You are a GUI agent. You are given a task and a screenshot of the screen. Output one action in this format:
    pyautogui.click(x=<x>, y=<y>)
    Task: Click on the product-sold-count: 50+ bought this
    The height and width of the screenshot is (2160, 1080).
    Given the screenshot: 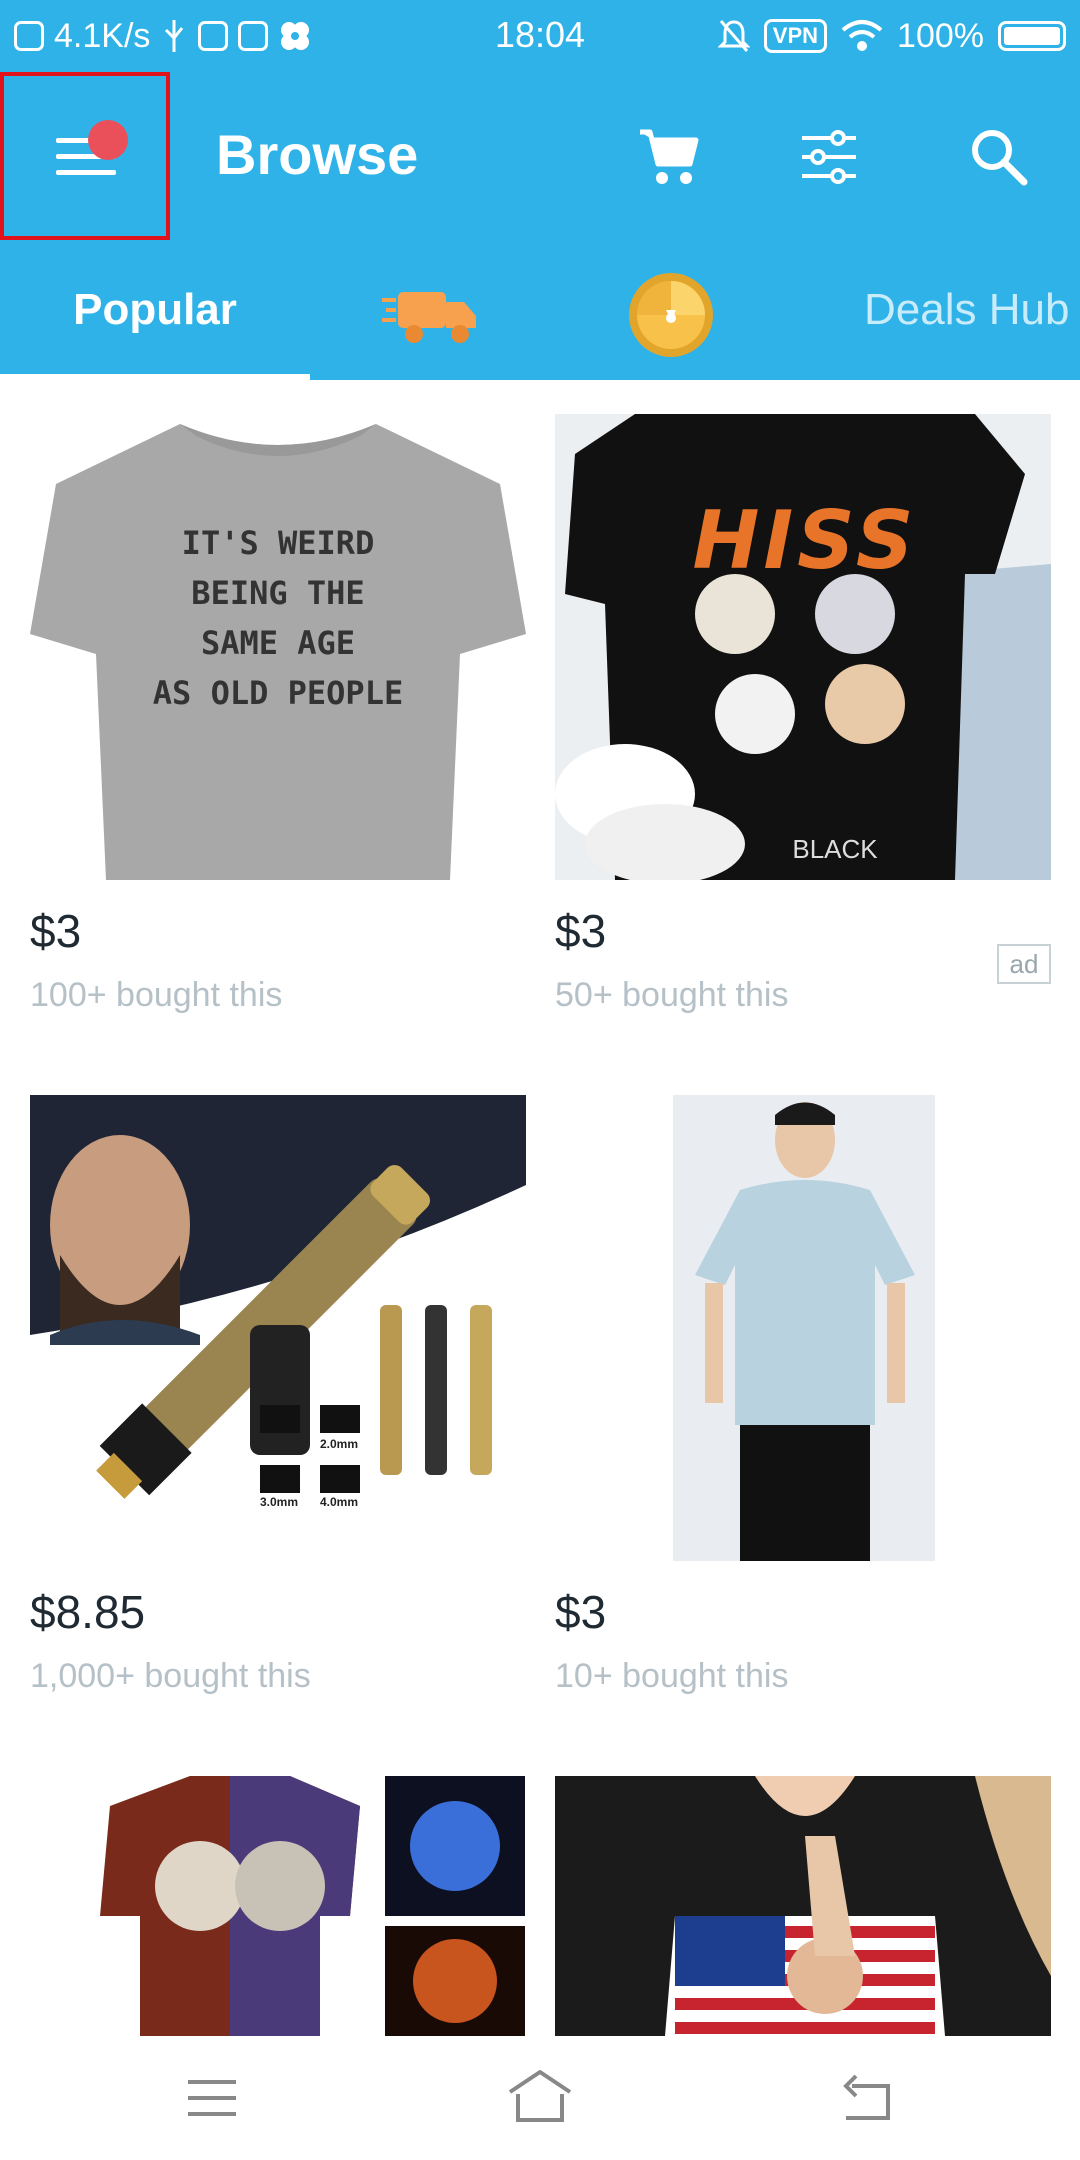 What is the action you would take?
    pyautogui.click(x=672, y=995)
    